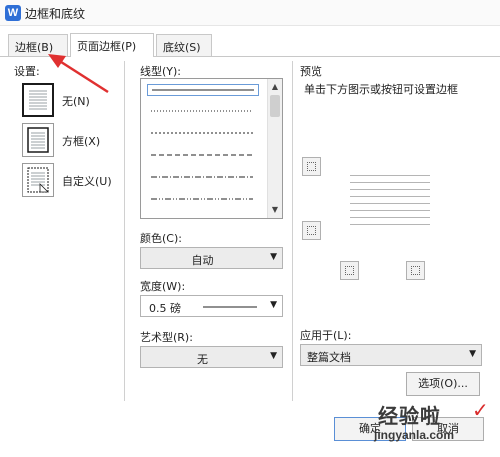 The image size is (500, 457). What do you see at coordinates (326, 335) in the screenshot?
I see `apply-to-label: 应用于(L):` at bounding box center [326, 335].